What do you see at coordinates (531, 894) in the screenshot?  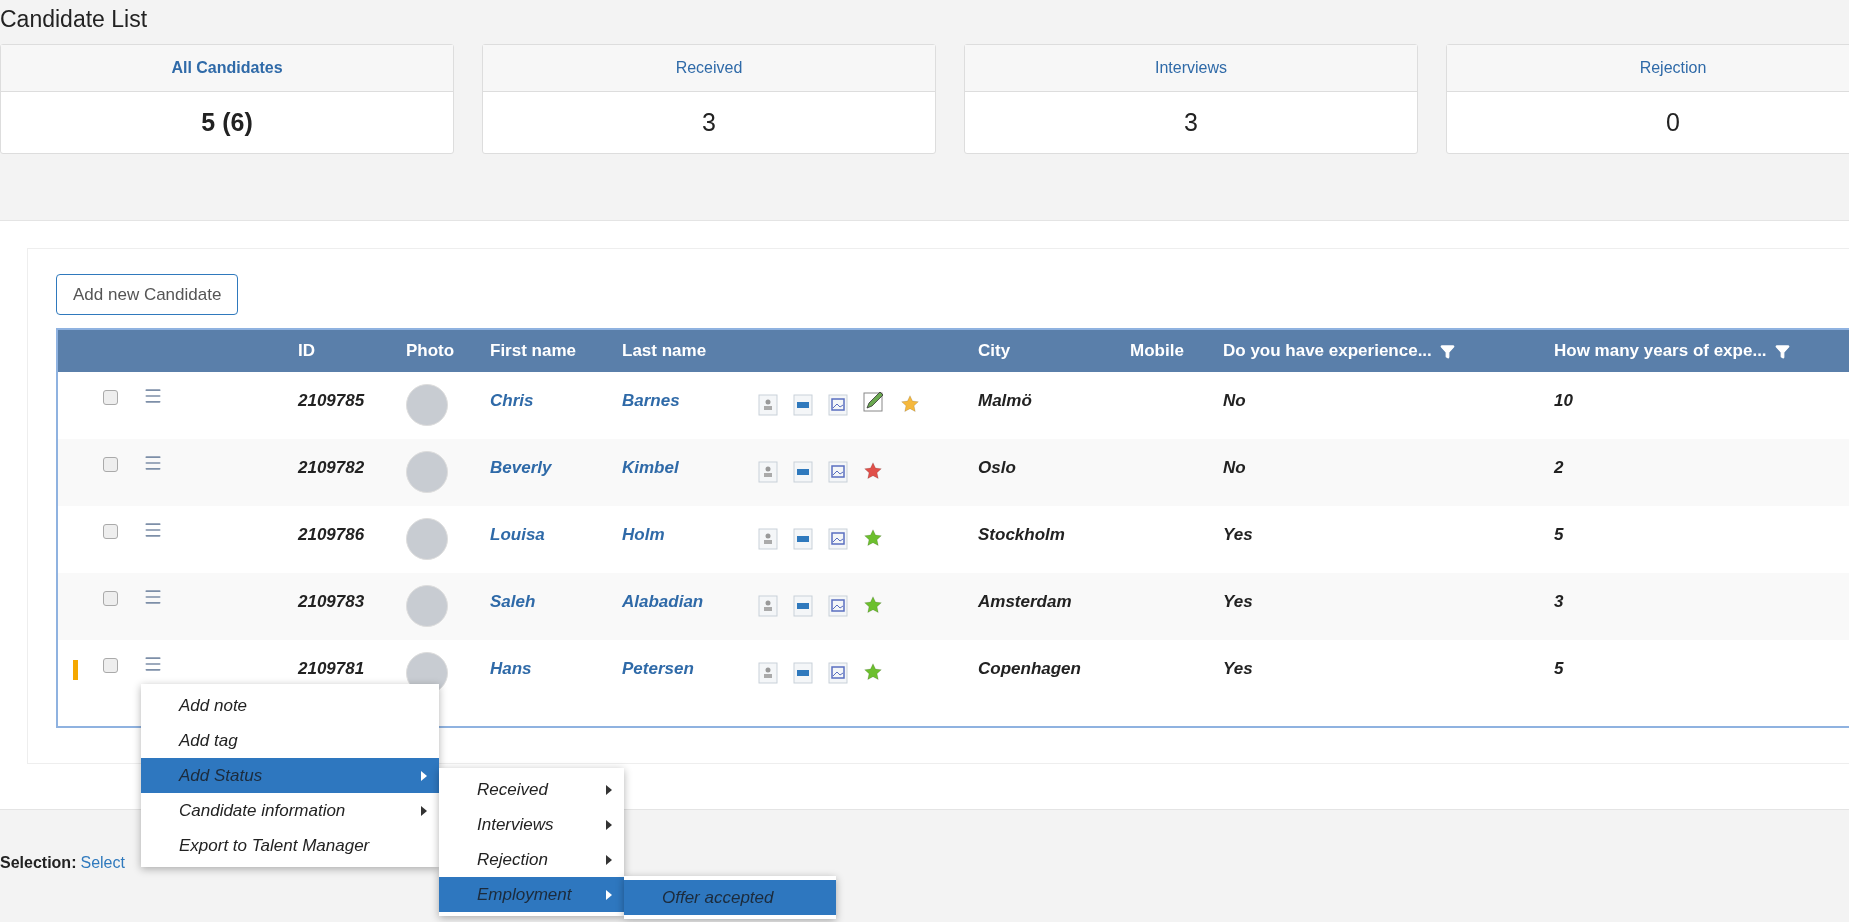 I see `menu-item: Employment` at bounding box center [531, 894].